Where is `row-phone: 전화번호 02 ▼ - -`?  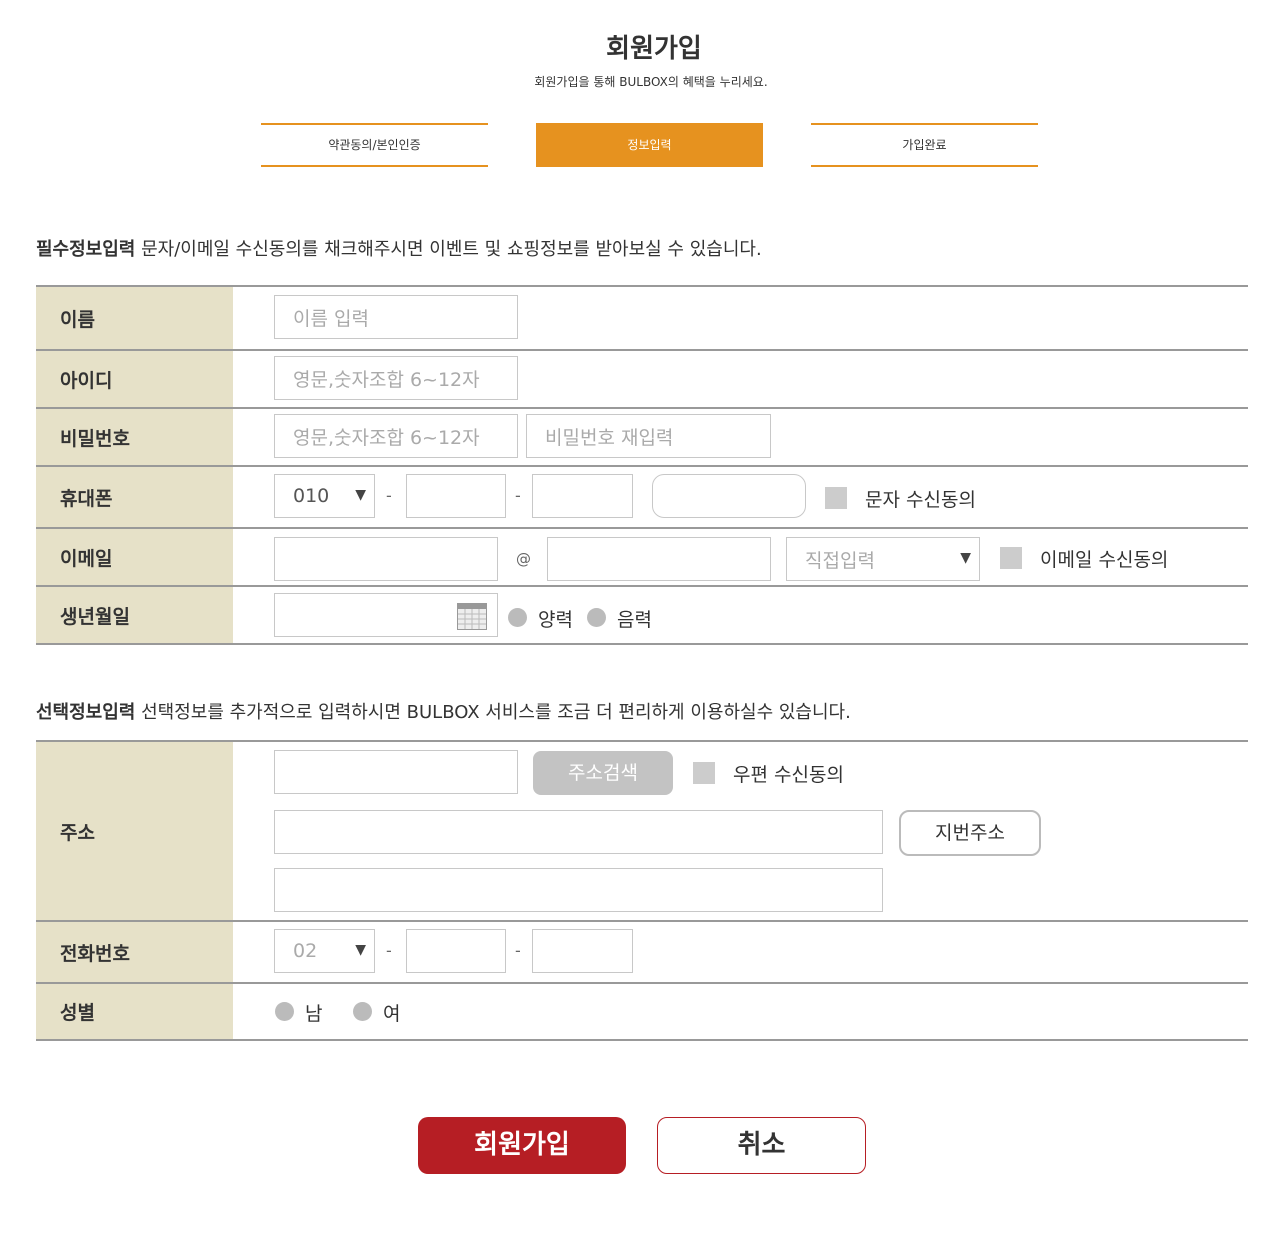
row-phone: 전화번호 02 ▼ - - is located at coordinates (642, 953).